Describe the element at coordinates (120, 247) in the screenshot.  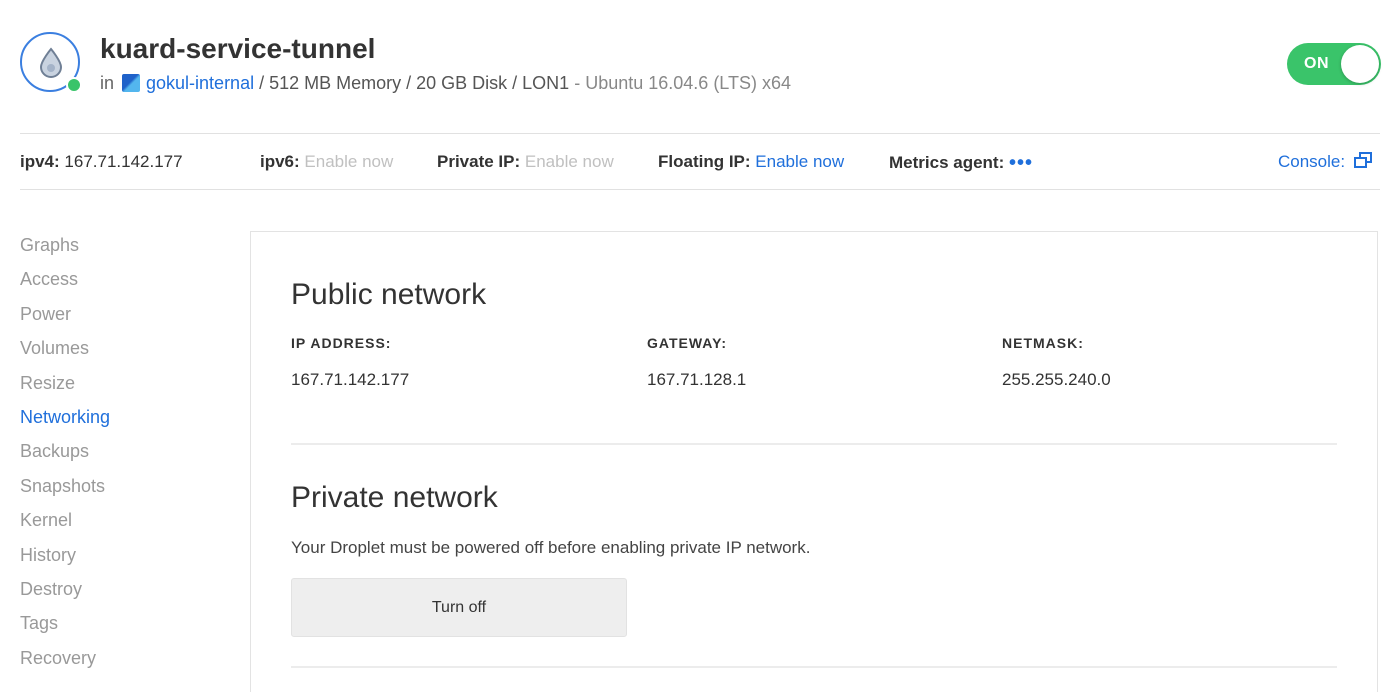
I see `sidebar-item-graphs: Graphs` at that location.